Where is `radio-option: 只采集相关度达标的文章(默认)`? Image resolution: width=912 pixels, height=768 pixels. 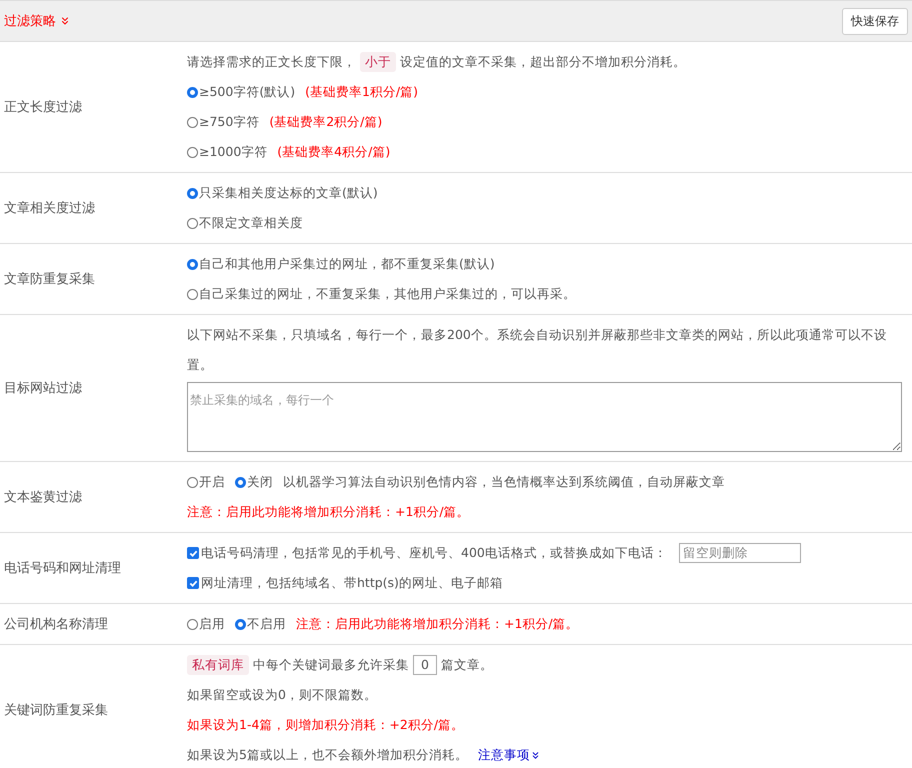 radio-option: 只采集相关度达标的文章(默认) is located at coordinates (282, 193).